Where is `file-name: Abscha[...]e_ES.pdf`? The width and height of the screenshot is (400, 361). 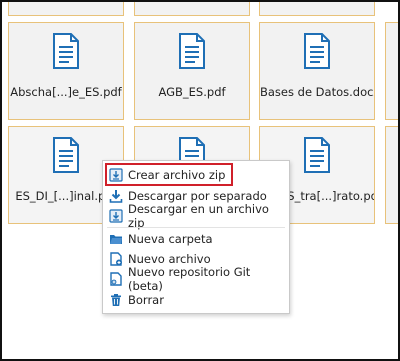
file-name: Abscha[...]e_ES.pdf is located at coordinates (66, 92).